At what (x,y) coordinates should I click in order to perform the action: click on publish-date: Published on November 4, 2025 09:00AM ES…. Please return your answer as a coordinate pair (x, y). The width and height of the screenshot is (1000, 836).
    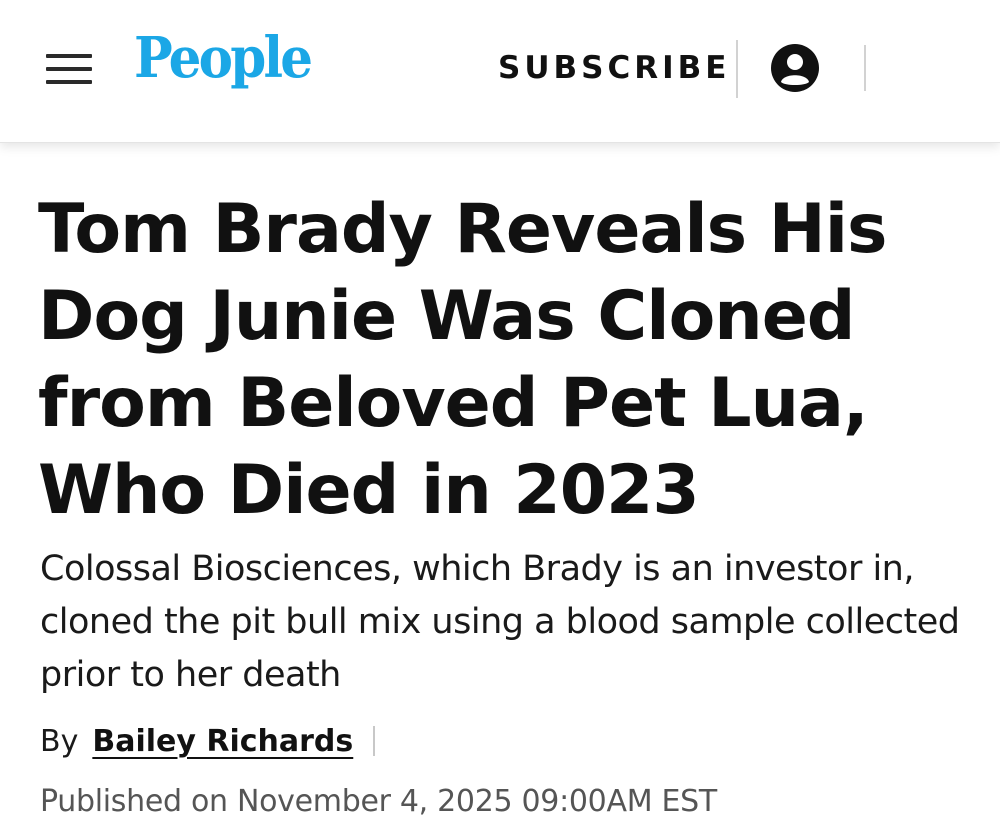
    Looking at the image, I should click on (378, 801).